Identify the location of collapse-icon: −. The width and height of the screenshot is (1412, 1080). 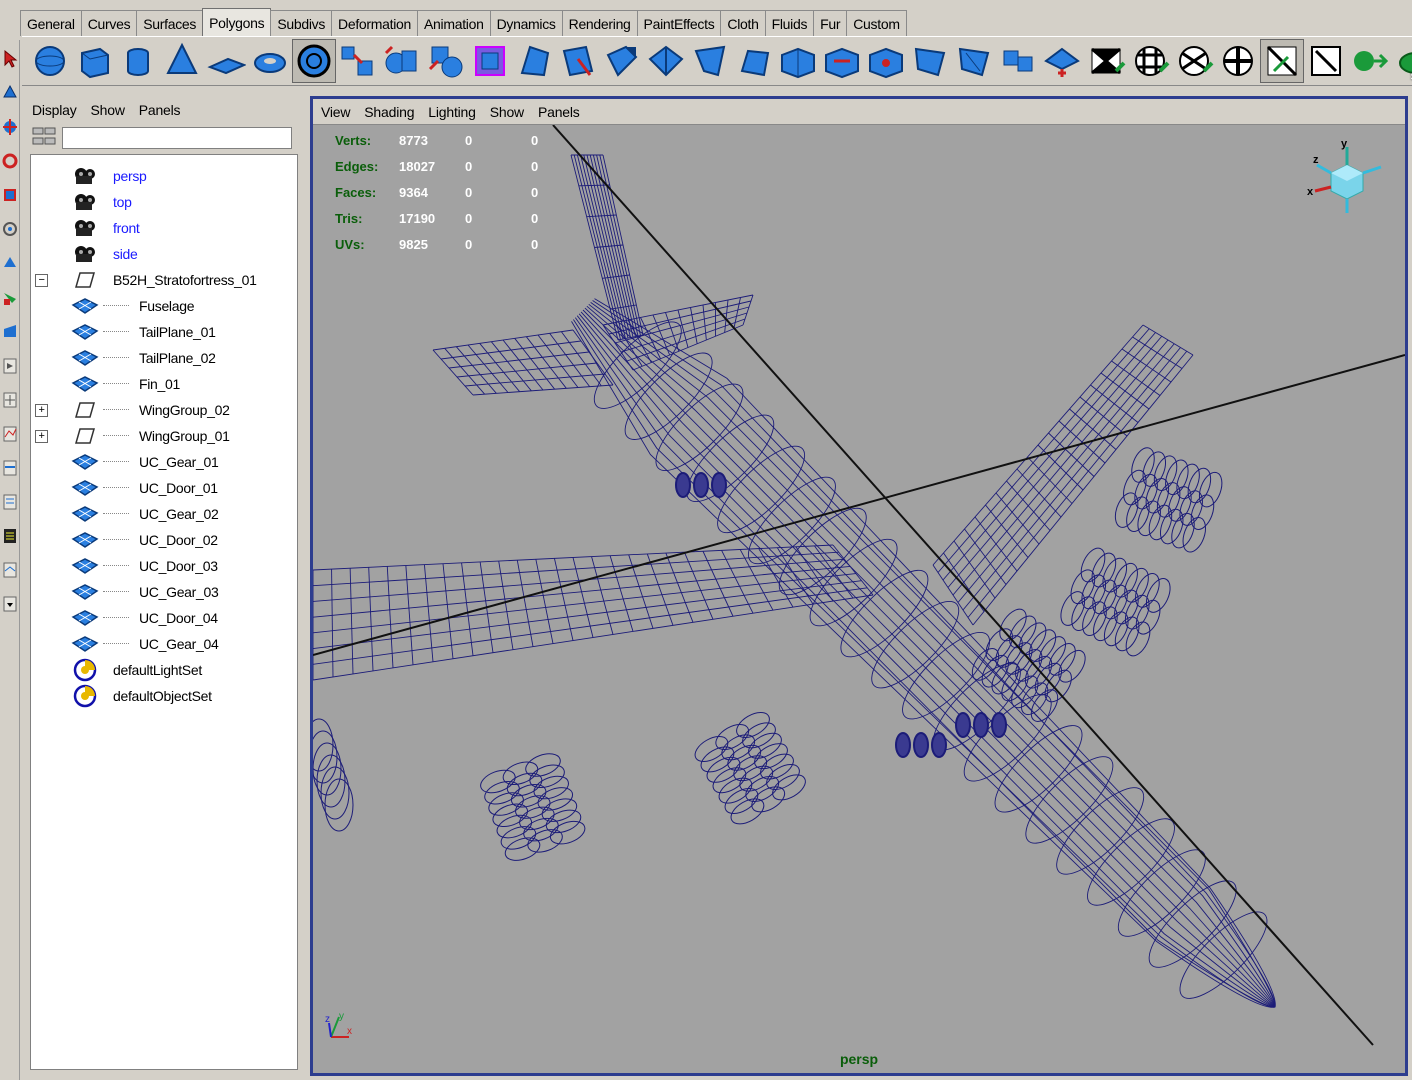
(41, 280).